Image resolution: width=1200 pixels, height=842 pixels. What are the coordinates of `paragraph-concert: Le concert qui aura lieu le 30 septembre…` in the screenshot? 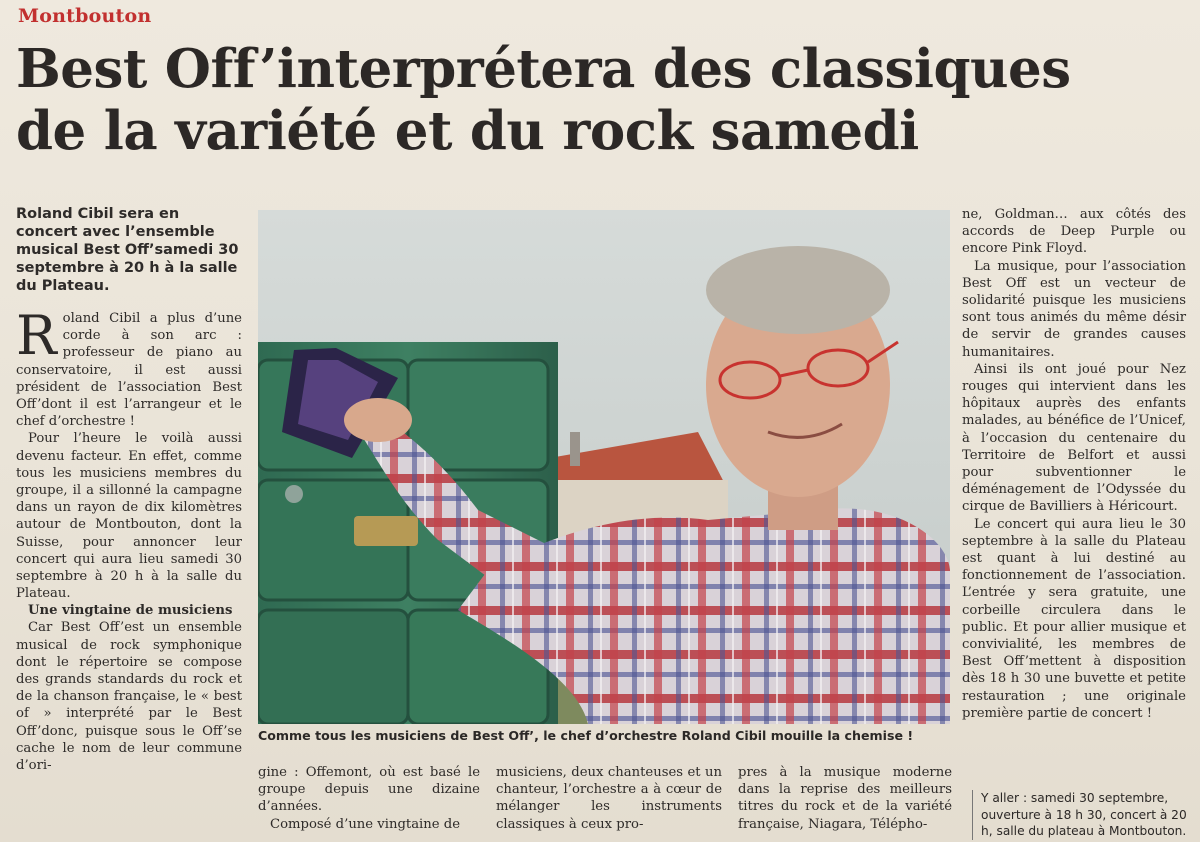 It's located at (1074, 618).